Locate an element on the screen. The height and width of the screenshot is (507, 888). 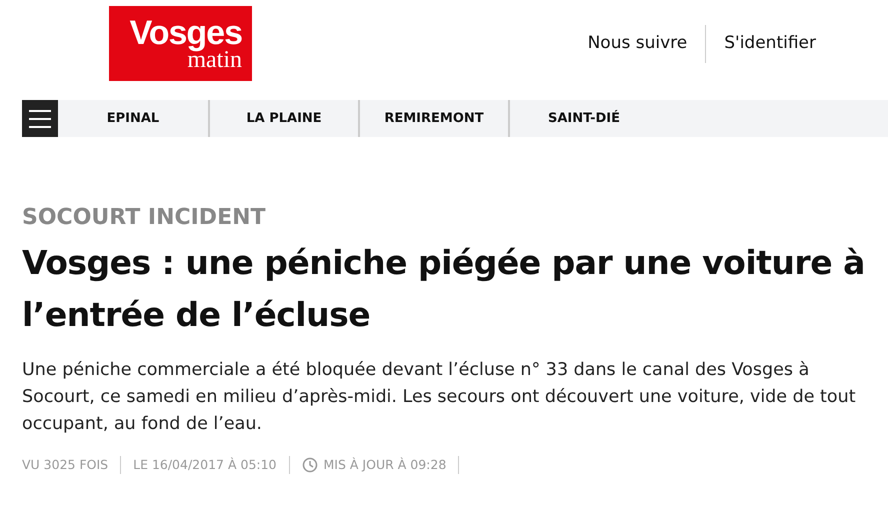
header-link: Nous suivre is located at coordinates (638, 44).